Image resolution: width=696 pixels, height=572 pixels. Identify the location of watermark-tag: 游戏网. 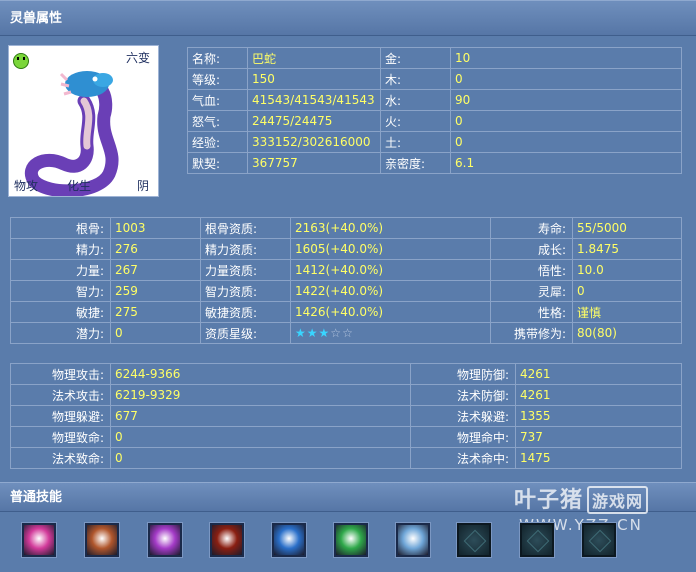
(617, 500).